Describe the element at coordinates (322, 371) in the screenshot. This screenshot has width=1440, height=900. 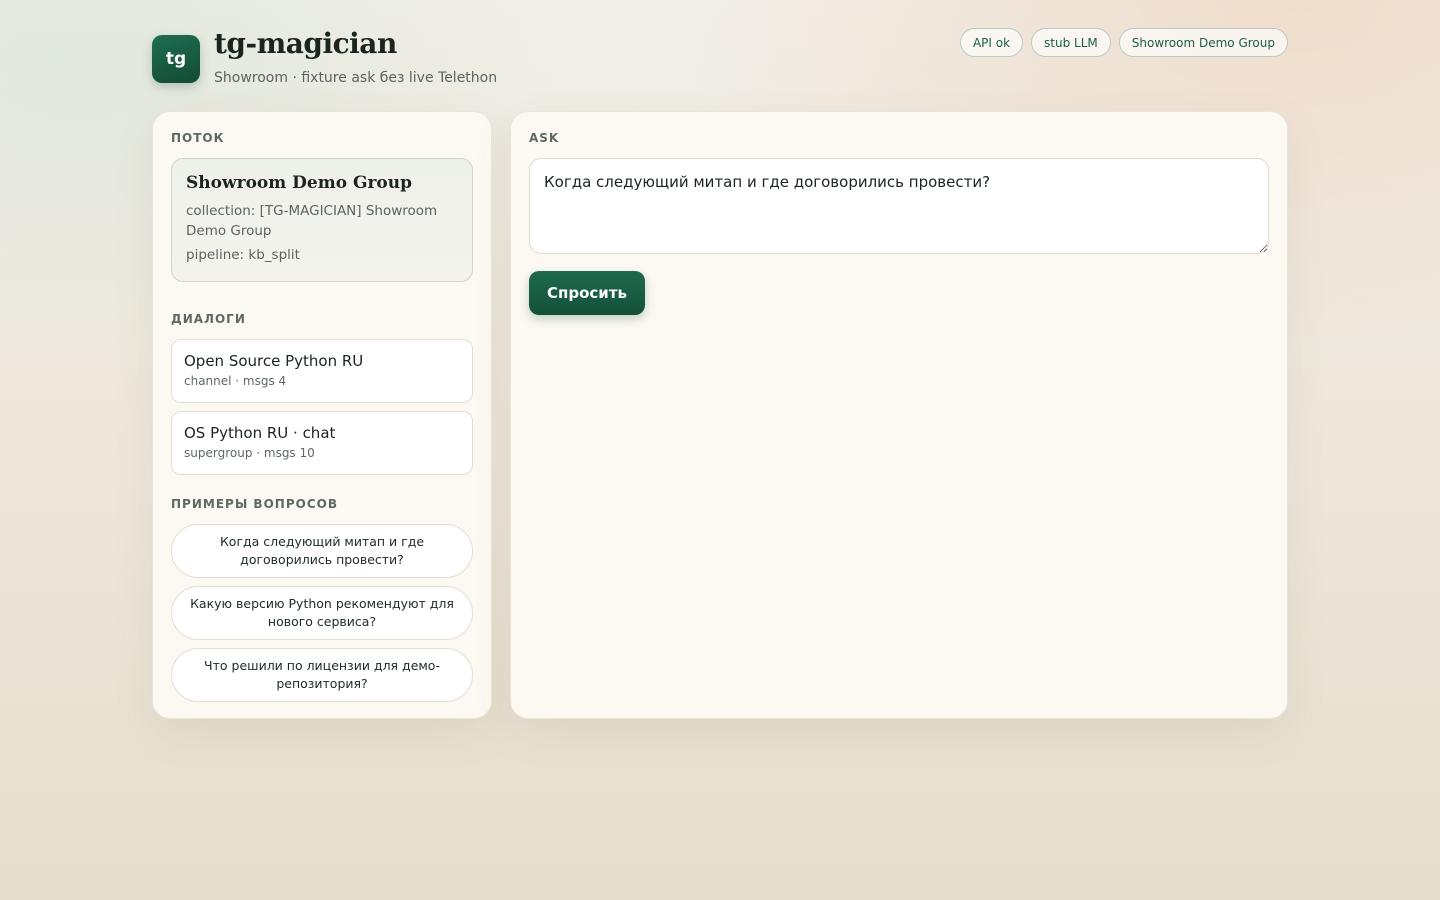
I see `dialog-item-open-source-python-ru: Open Source Python RU channel · msgs 4` at that location.